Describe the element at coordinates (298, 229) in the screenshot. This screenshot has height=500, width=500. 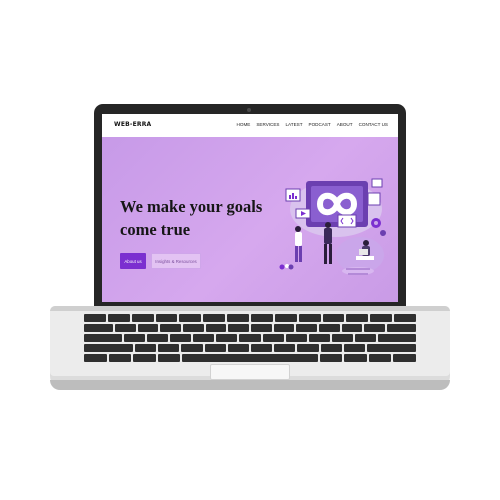
I see `person-left-head` at that location.